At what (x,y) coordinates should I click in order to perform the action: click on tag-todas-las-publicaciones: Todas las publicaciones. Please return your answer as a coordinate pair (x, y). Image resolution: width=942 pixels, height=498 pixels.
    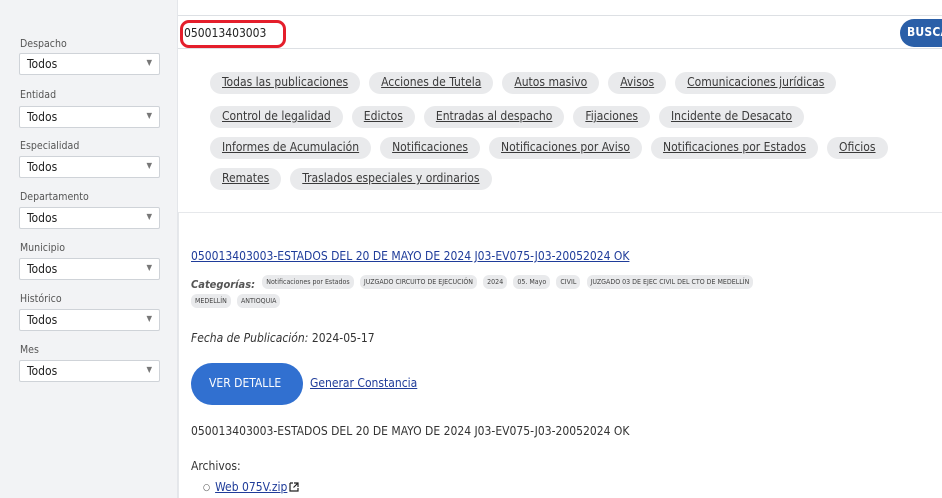
    Looking at the image, I should click on (285, 83).